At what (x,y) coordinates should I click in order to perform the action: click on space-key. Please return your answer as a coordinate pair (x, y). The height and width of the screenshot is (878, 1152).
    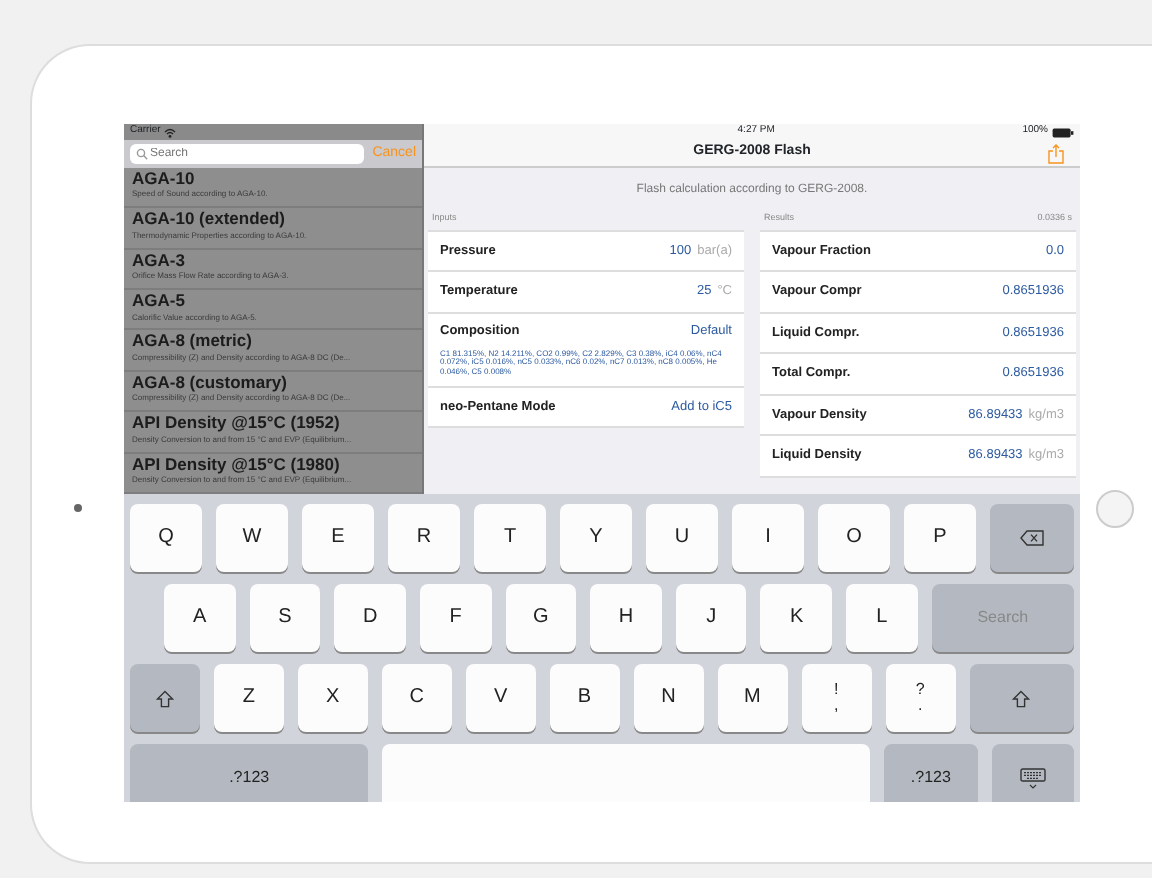
    Looking at the image, I should click on (626, 773).